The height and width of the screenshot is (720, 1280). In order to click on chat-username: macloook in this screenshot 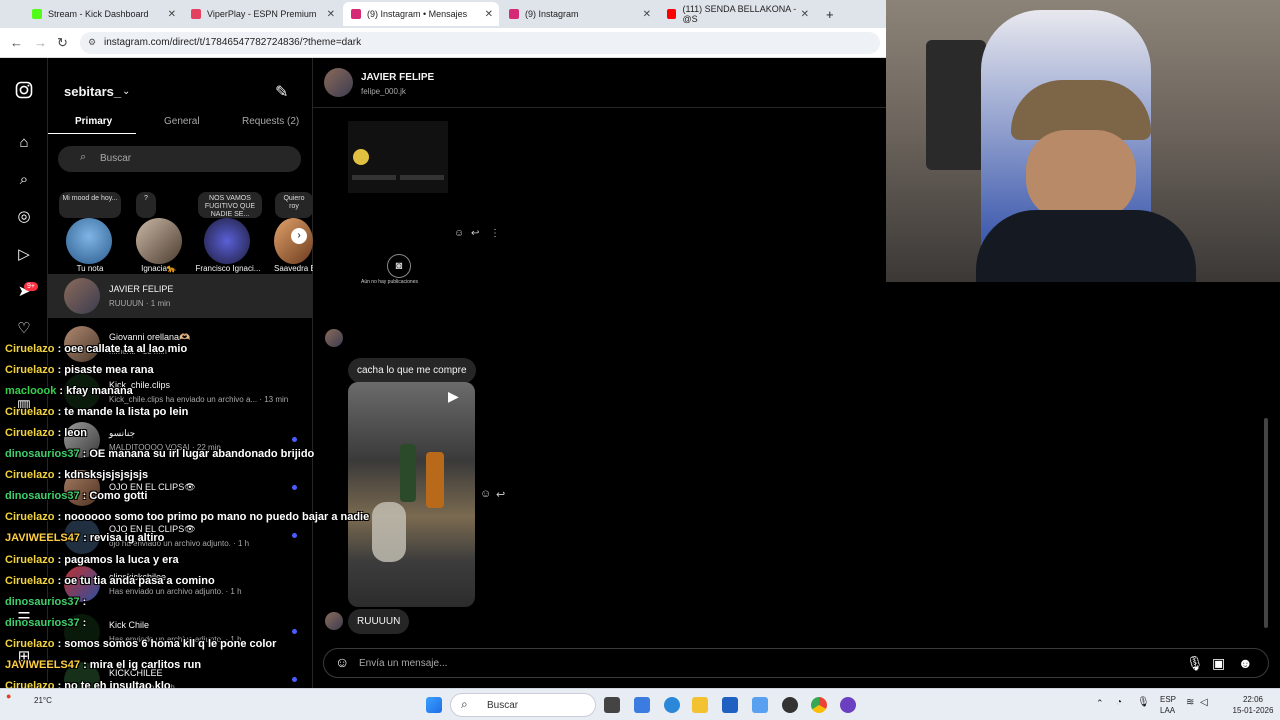, I will do `click(31, 391)`.